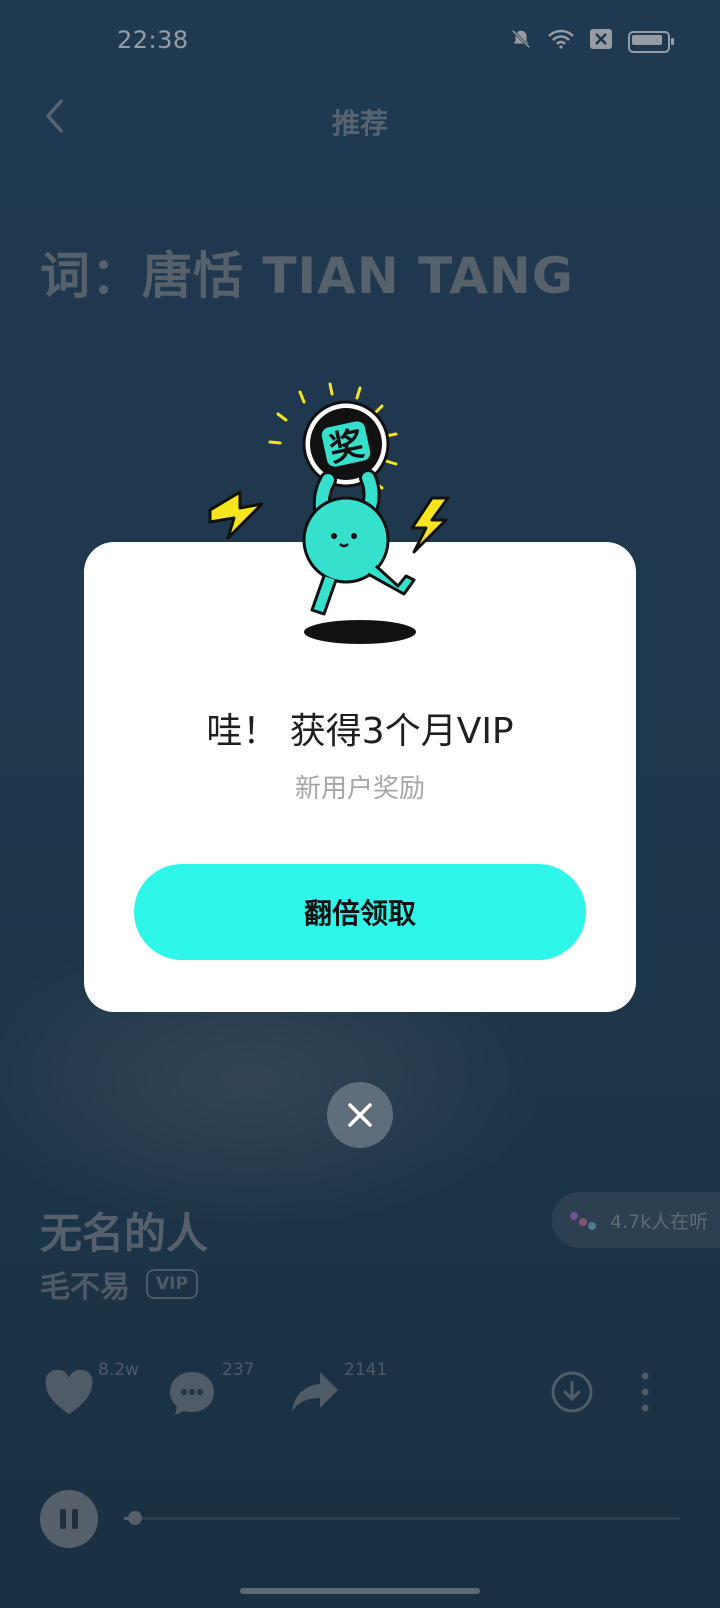 The image size is (720, 1608). I want to click on close-icon, so click(360, 1115).